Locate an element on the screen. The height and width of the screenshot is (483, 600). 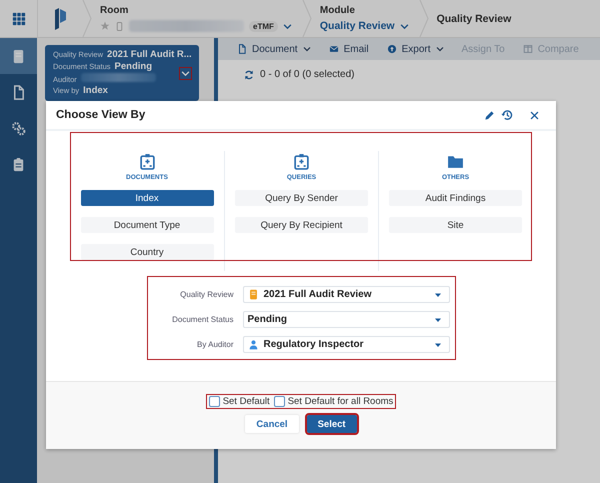
filter-label: Quality Review is located at coordinates (206, 294).